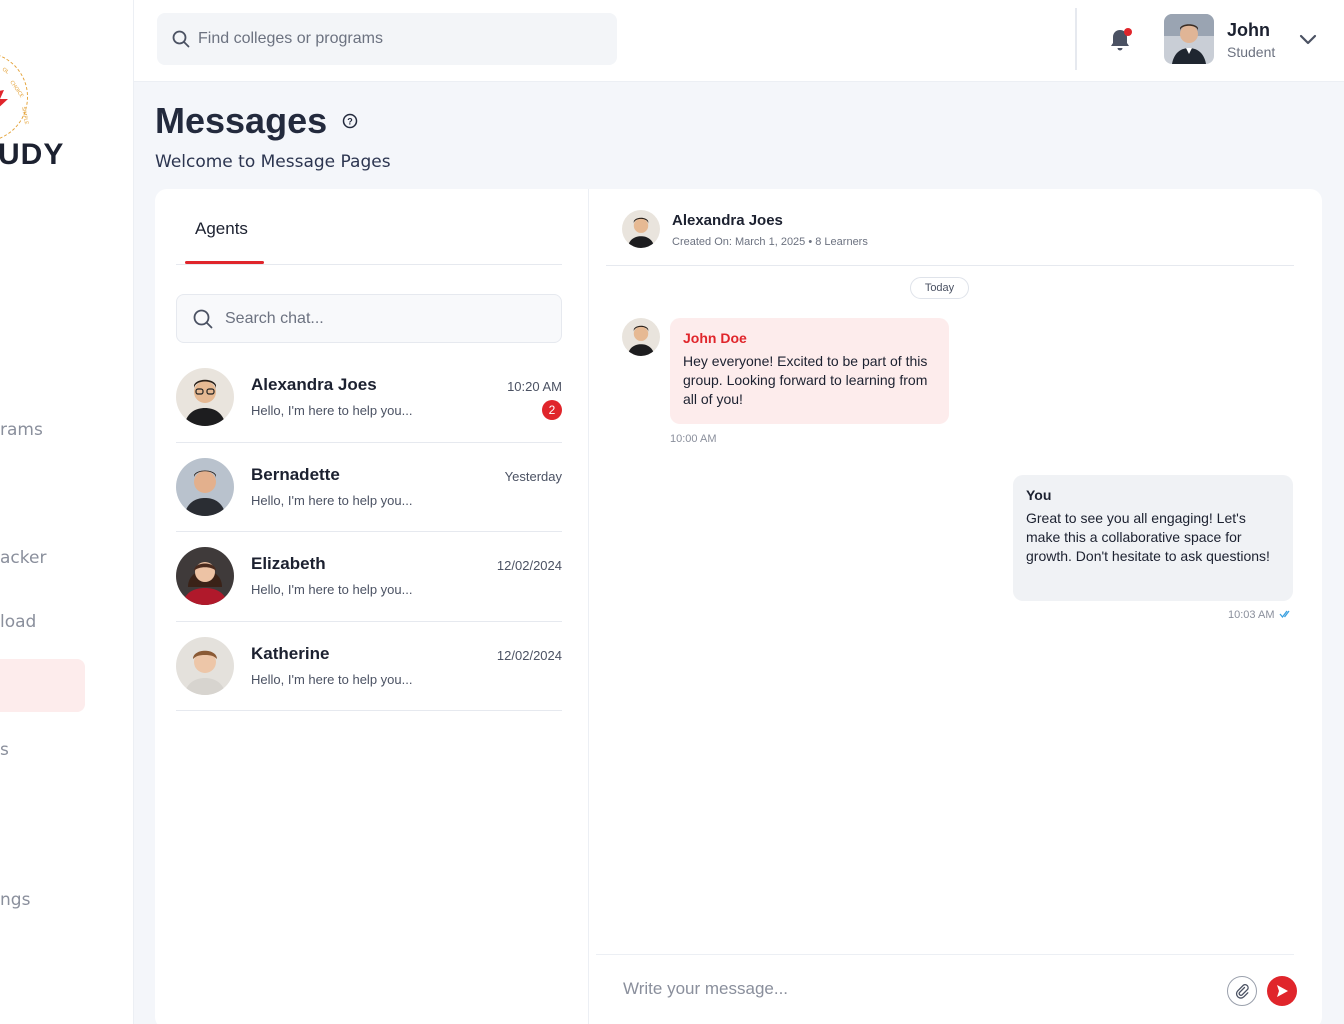 This screenshot has width=1344, height=1024. What do you see at coordinates (1128, 32) in the screenshot?
I see `notification-dot` at bounding box center [1128, 32].